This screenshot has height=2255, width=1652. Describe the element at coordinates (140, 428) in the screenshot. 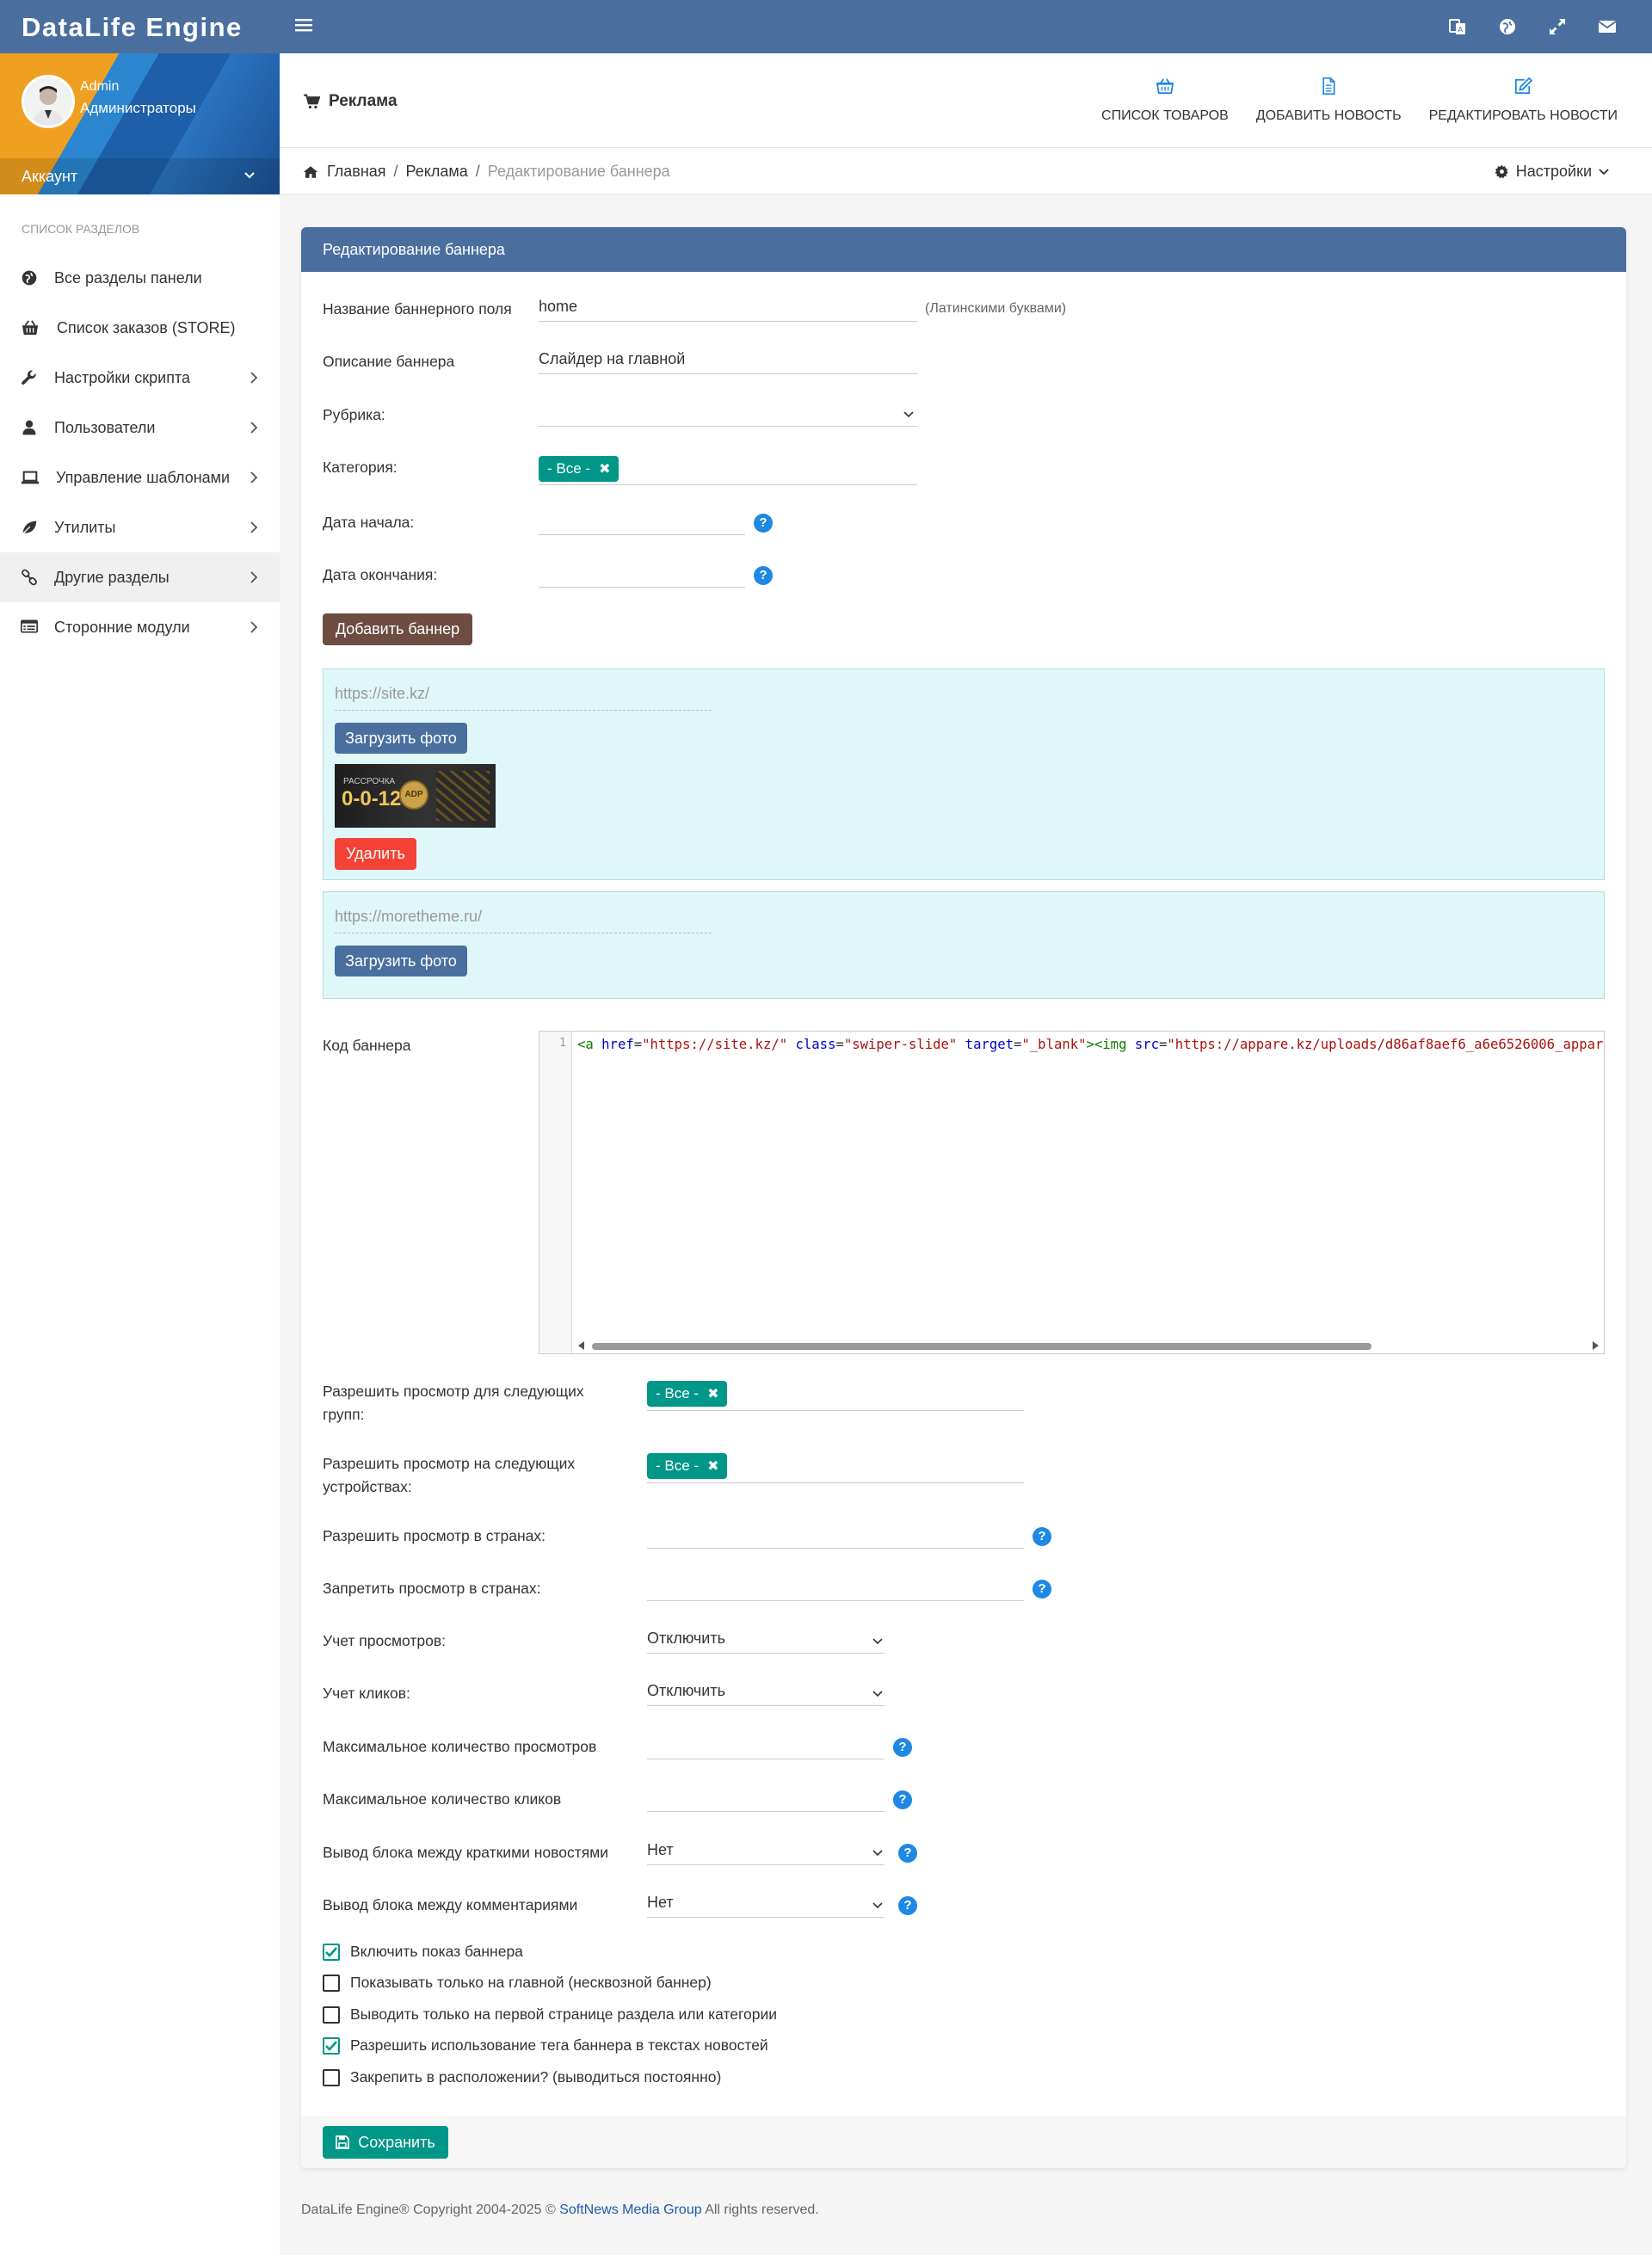

I see `sidebar-item-users: Пользователи` at that location.